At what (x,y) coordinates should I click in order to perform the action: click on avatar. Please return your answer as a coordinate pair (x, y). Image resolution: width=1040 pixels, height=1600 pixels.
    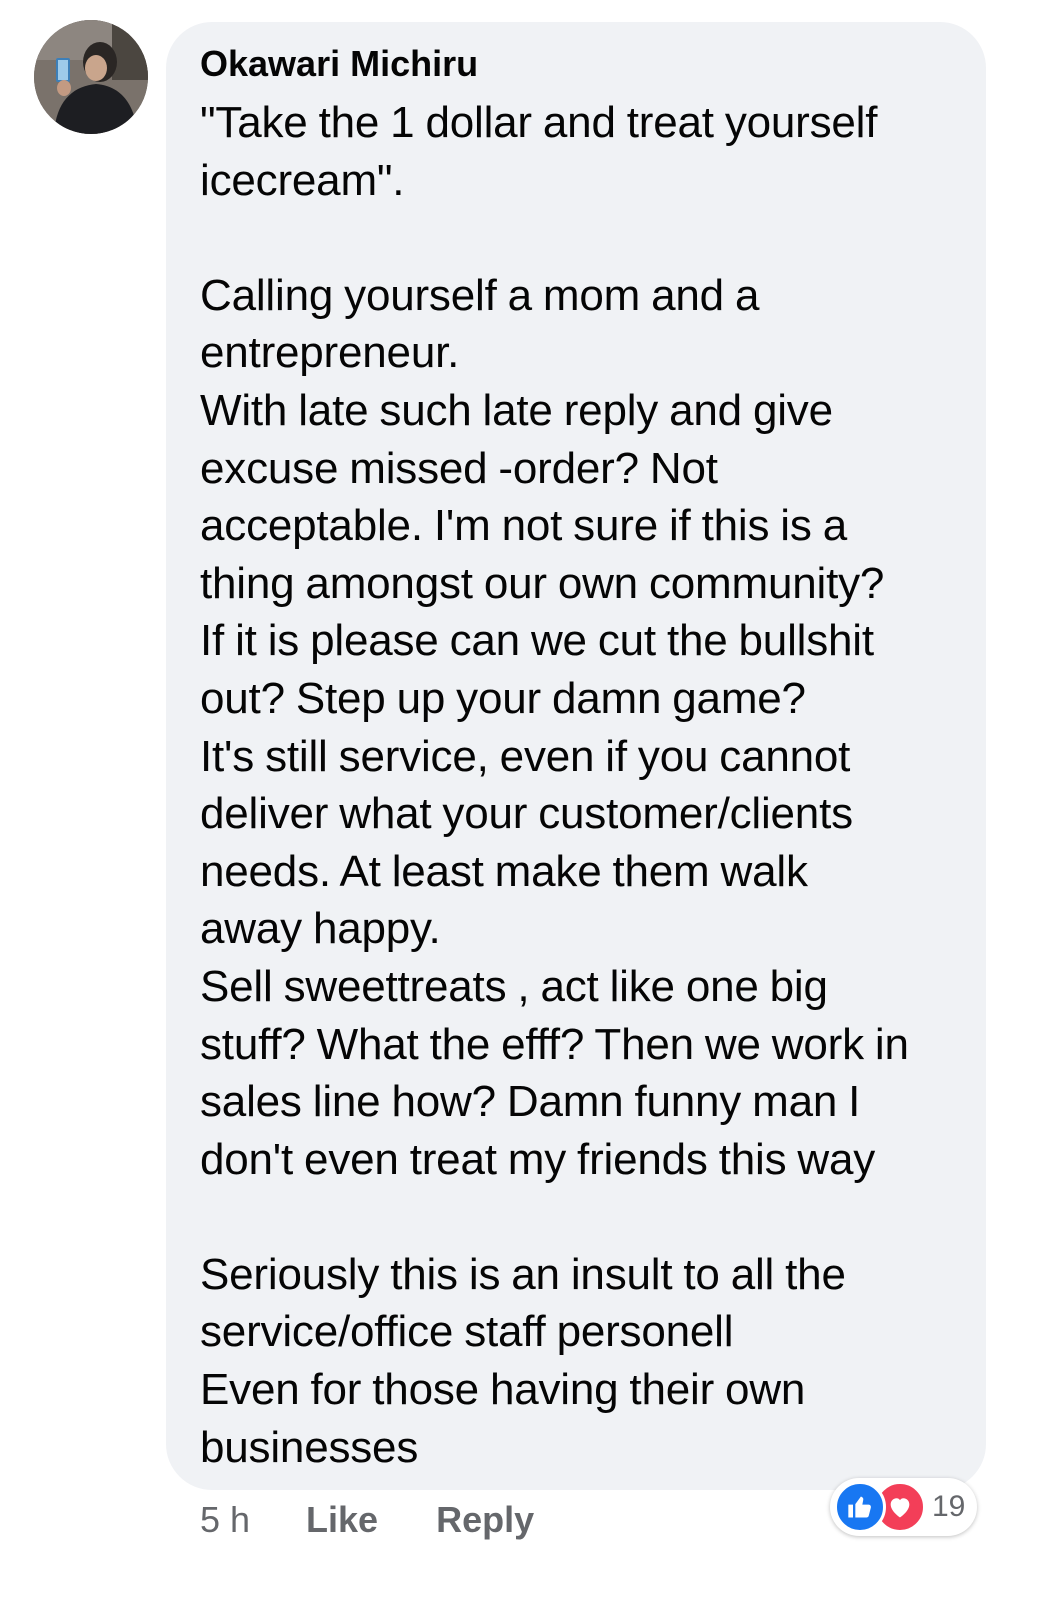
    Looking at the image, I should click on (91, 77).